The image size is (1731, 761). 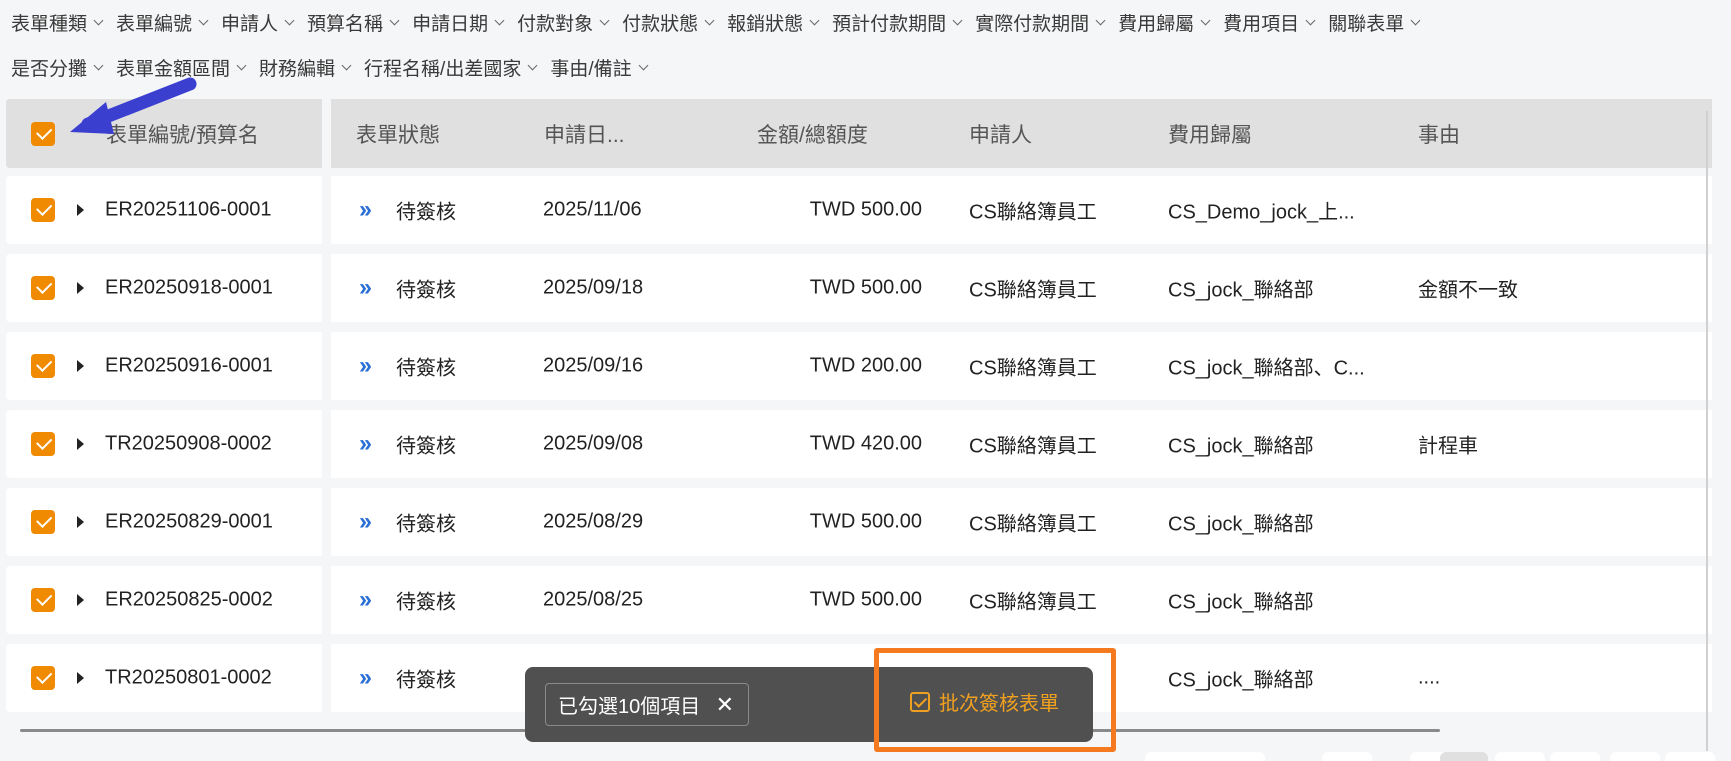 What do you see at coordinates (592, 209) in the screenshot?
I see `apply-date: 2025/11/06` at bounding box center [592, 209].